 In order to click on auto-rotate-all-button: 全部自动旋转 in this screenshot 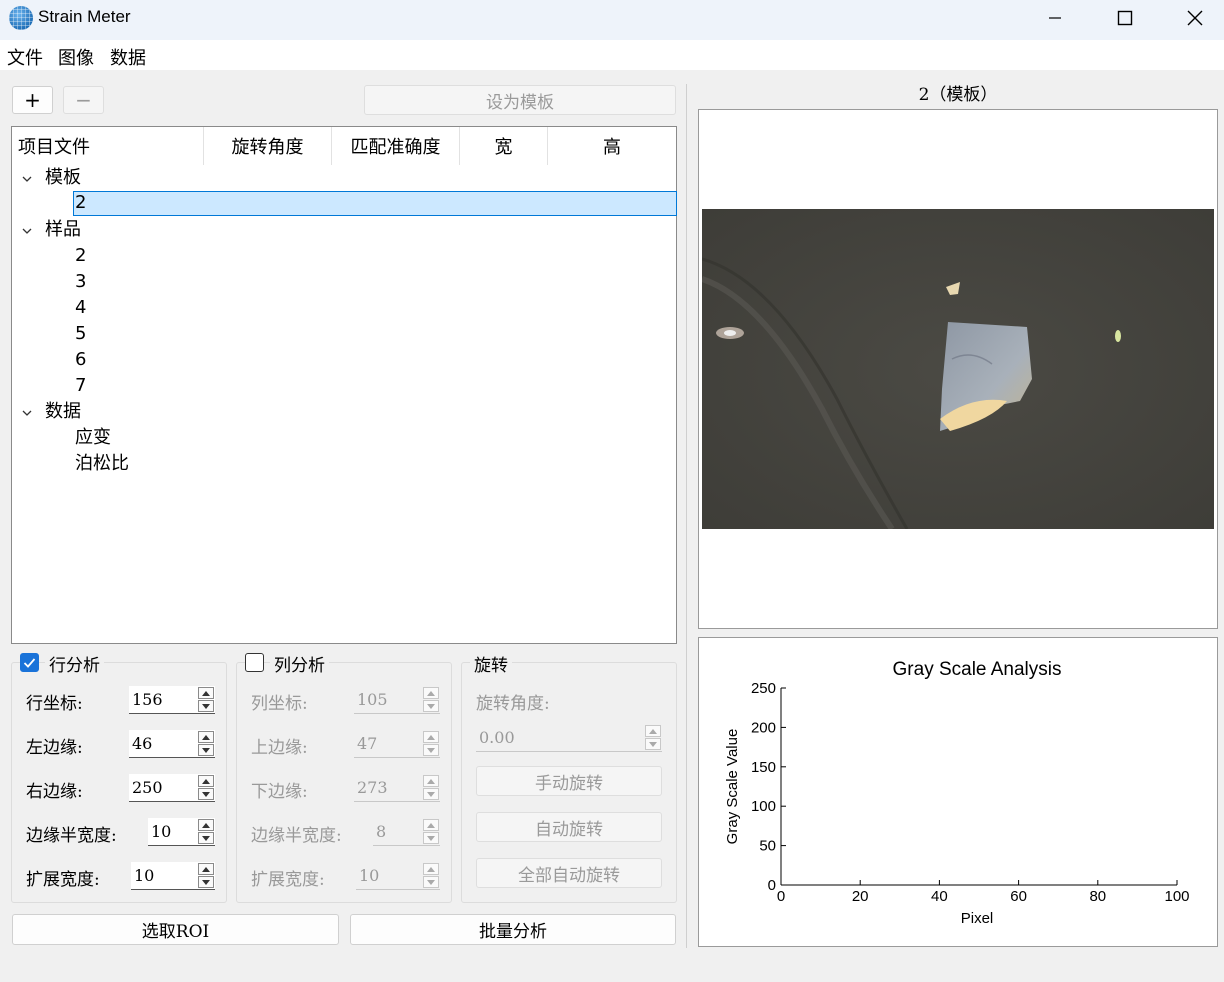, I will do `click(569, 873)`.